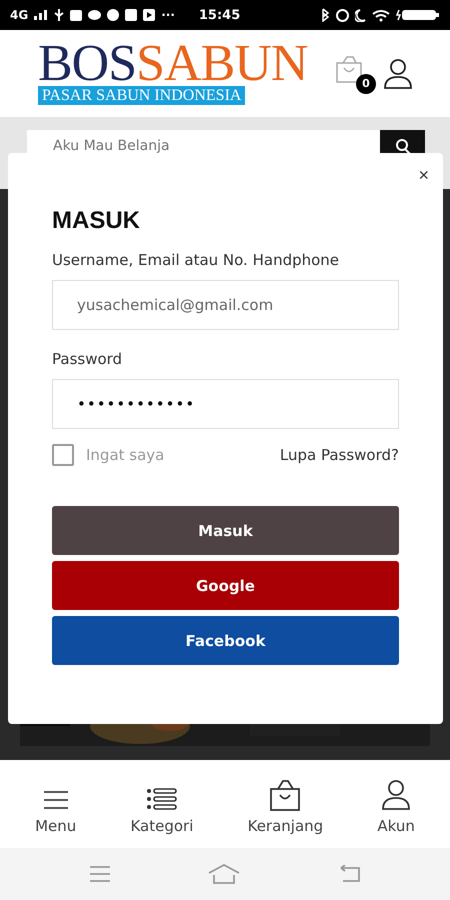 This screenshot has height=900, width=450. Describe the element at coordinates (196, 260) in the screenshot. I see `field-label: Username, Email atau No. Handphone` at that location.